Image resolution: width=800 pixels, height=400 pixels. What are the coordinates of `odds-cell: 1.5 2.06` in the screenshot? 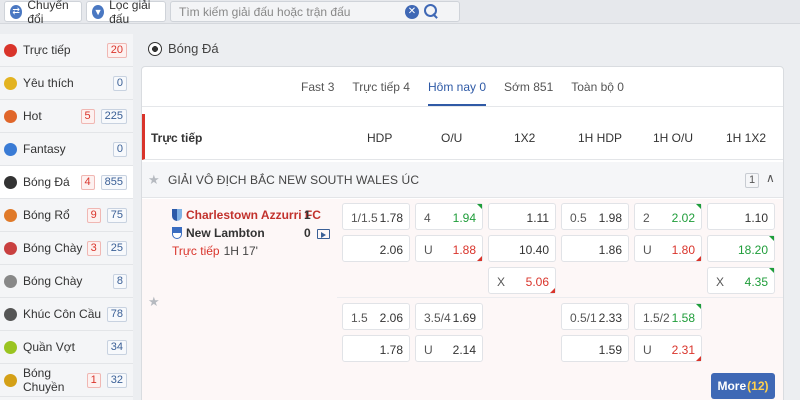 It's located at (376, 316).